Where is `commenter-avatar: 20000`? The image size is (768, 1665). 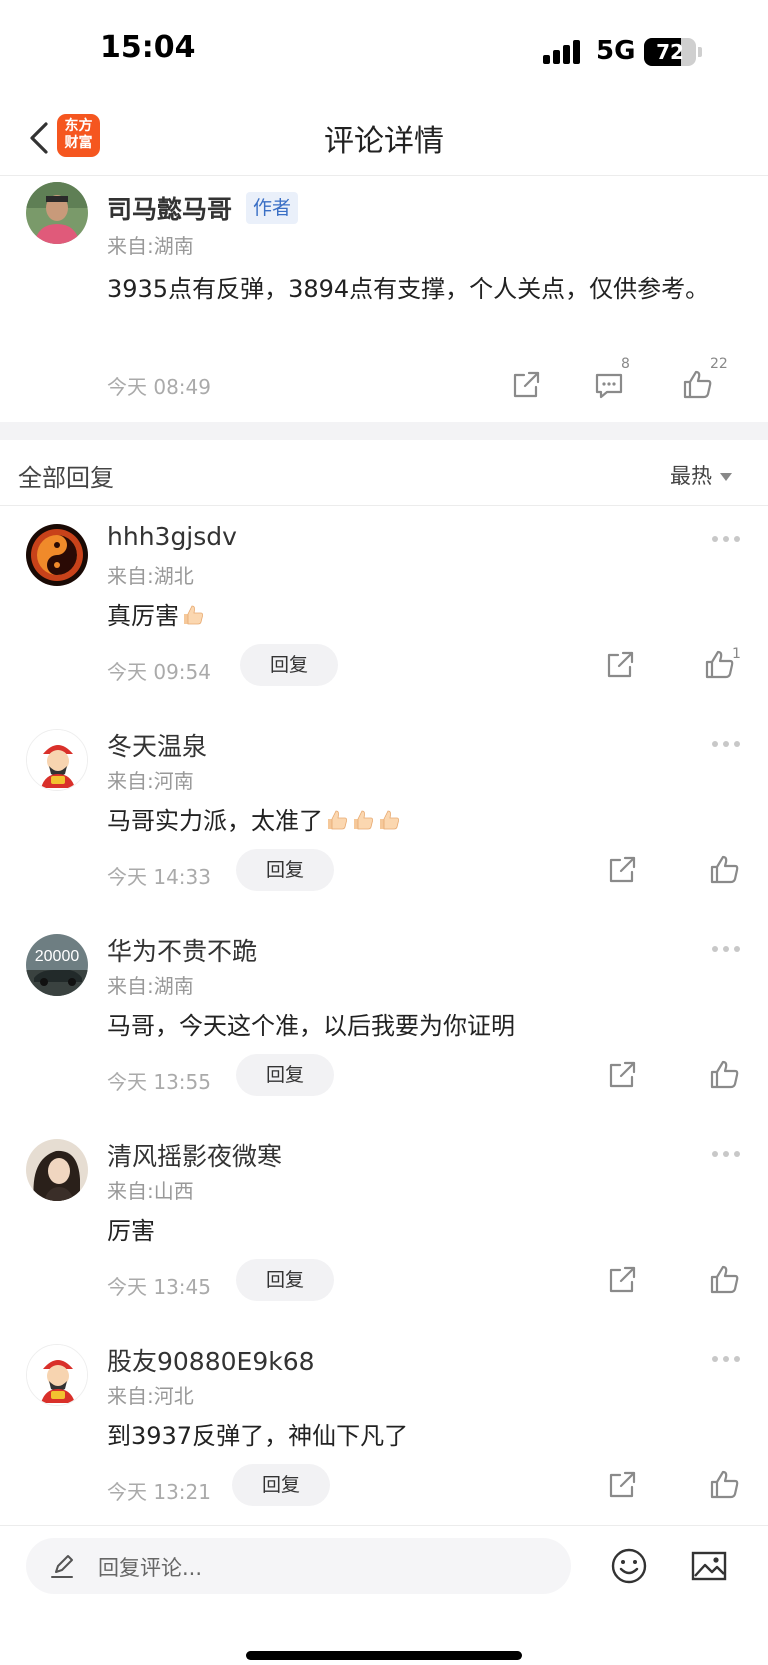 commenter-avatar: 20000 is located at coordinates (57, 965).